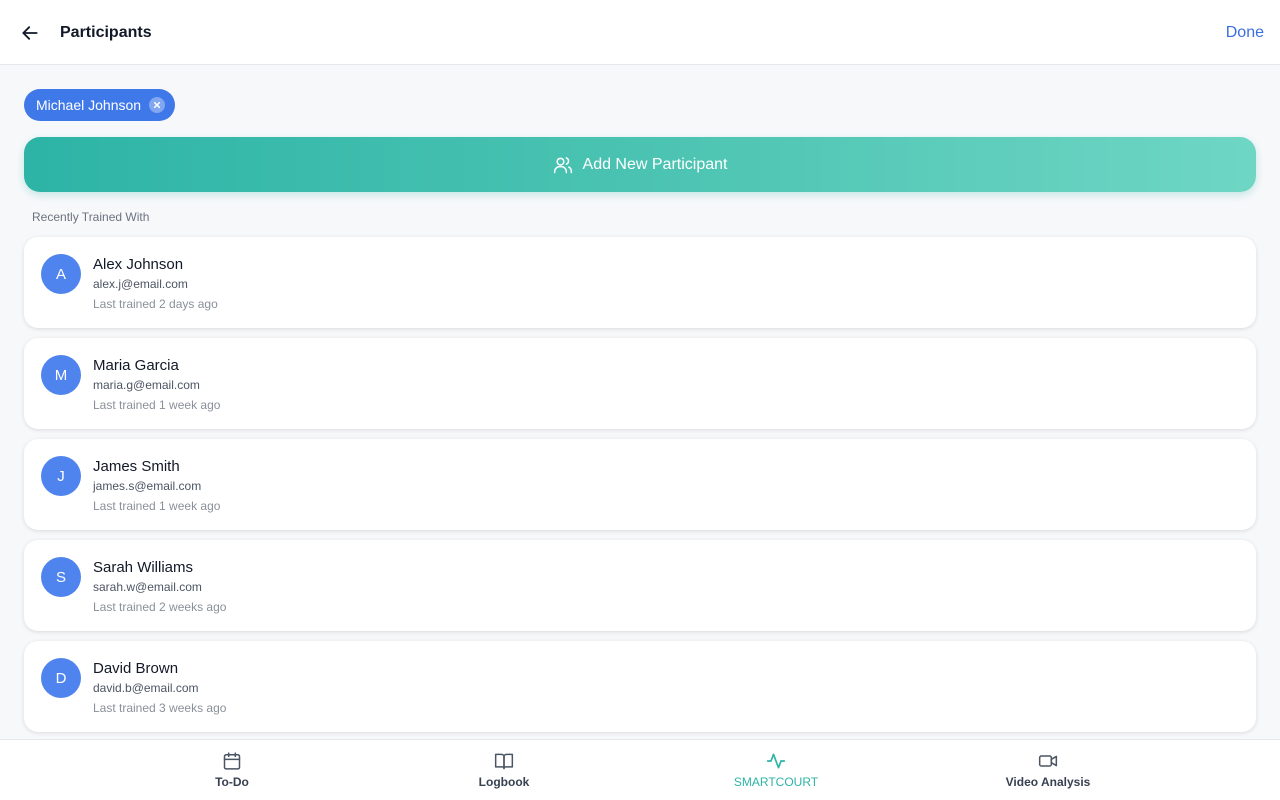 The width and height of the screenshot is (1280, 800). I want to click on selected-participant-chip: Michael Johnson, so click(100, 105).